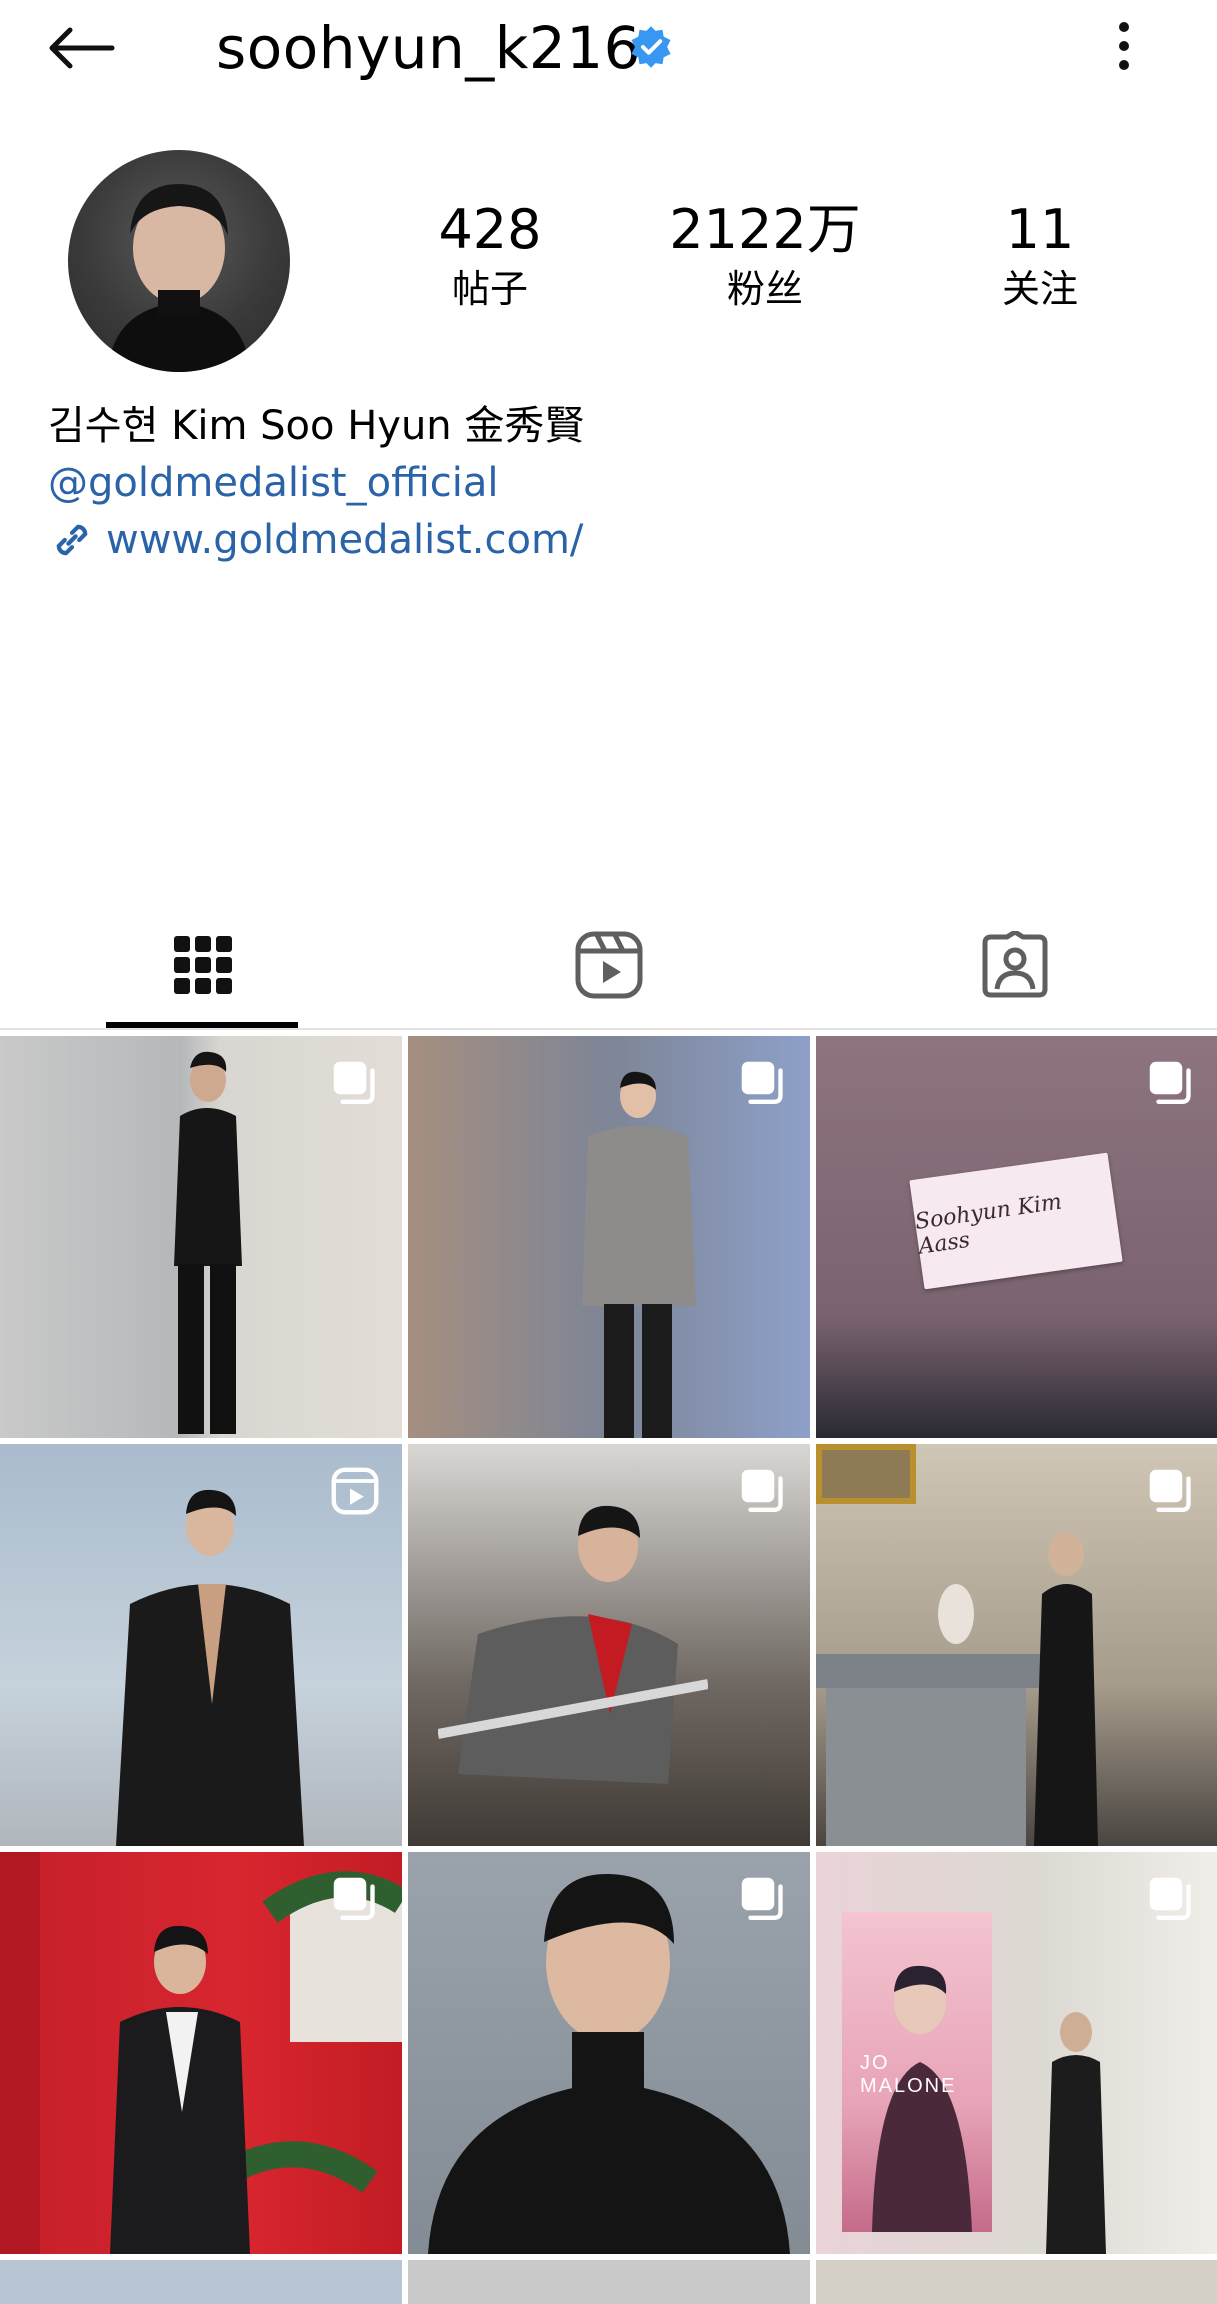 The width and height of the screenshot is (1217, 2304). I want to click on bio-website-link: www.goldmedalist.com/, so click(315, 540).